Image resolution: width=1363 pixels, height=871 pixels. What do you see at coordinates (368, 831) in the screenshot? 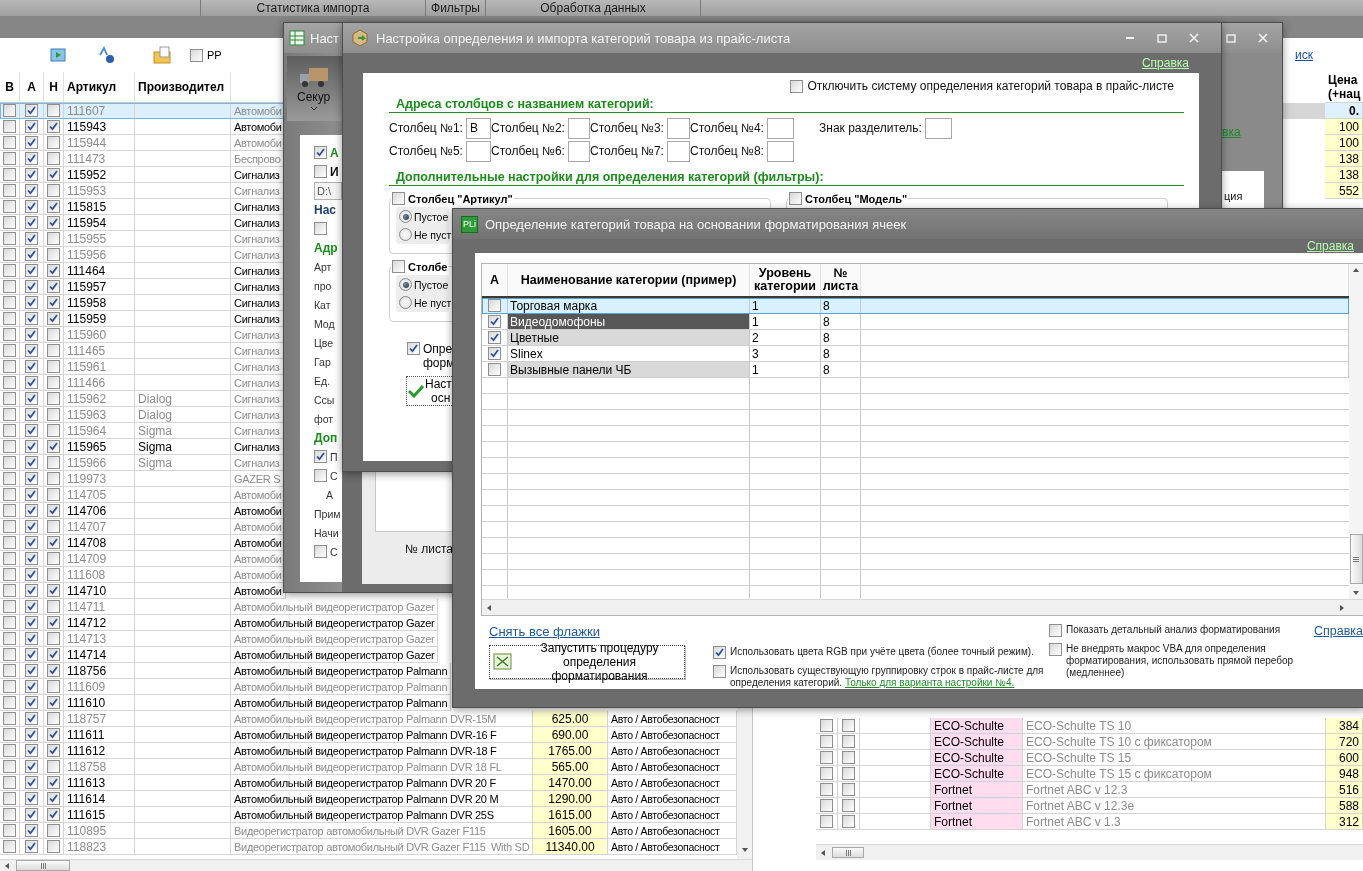
I see `table-row: 110895 Видеорегистратор автомобильный DVR Gazer F115 1605.00 Авто / Автобезопасност` at bounding box center [368, 831].